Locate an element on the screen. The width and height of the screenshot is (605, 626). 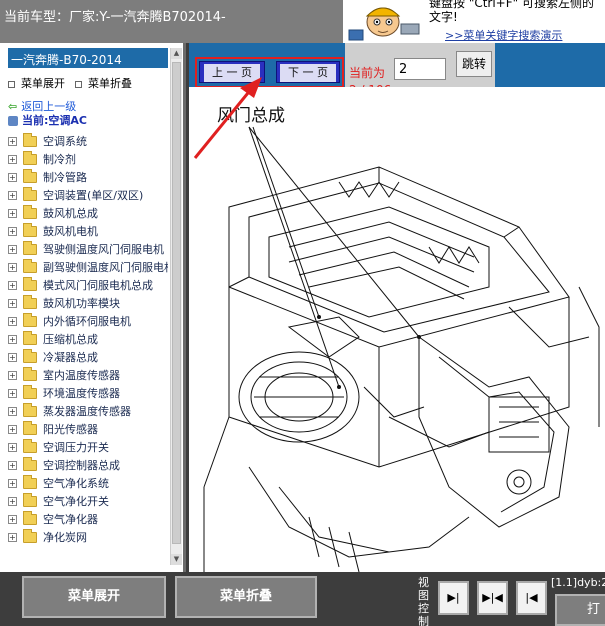
tree-item: + 空气净化开关 is located at coordinates (88, 501).